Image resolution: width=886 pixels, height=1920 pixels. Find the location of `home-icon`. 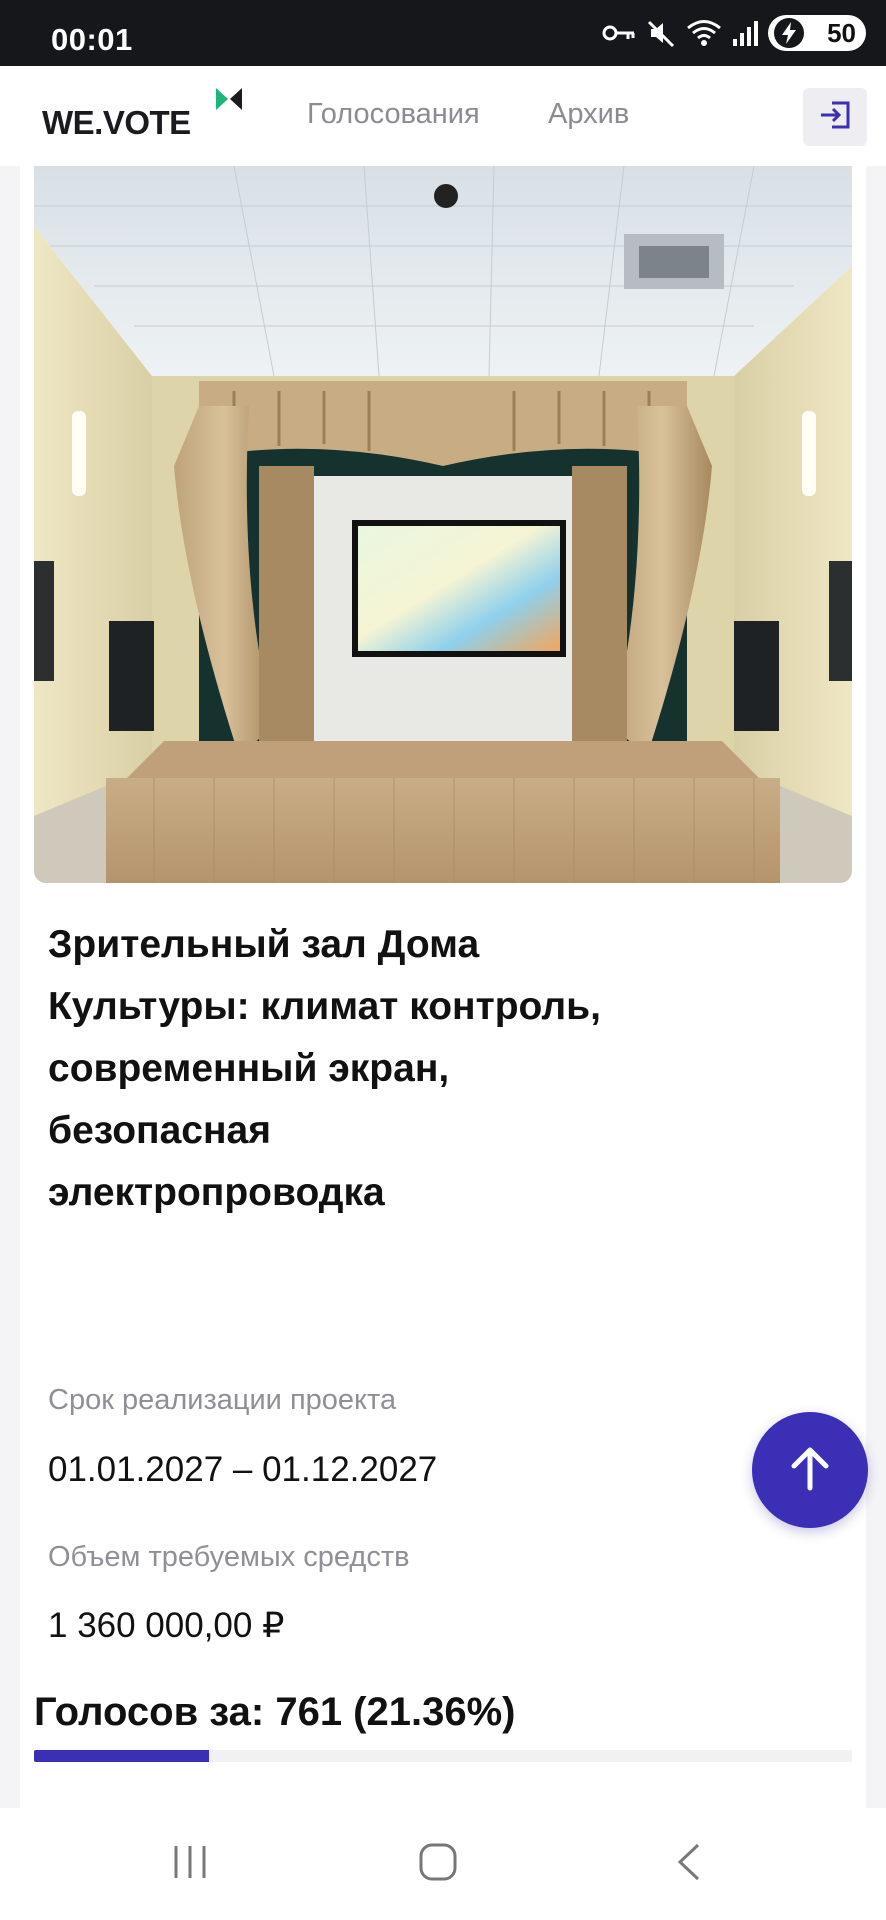

home-icon is located at coordinates (438, 1864).